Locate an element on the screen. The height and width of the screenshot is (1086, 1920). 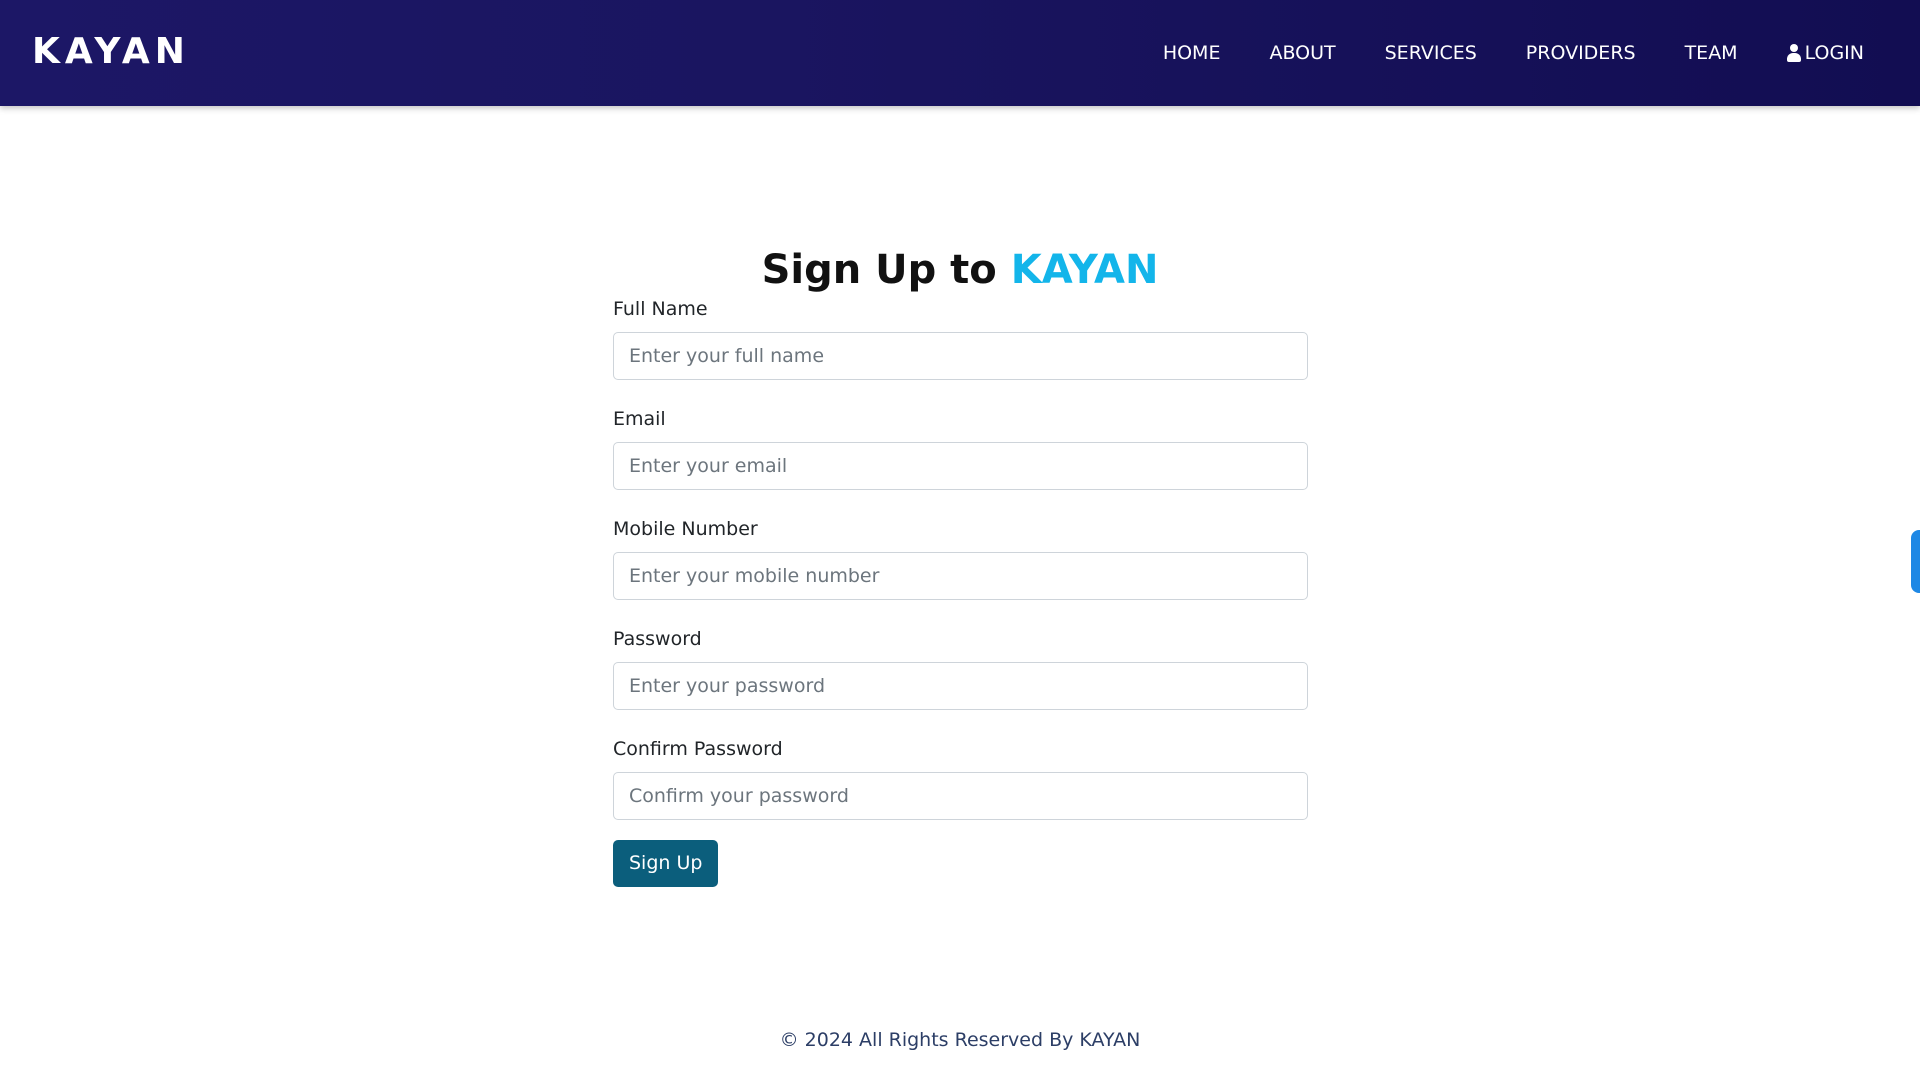
nav-login-label: LOGIN is located at coordinates (1834, 53).